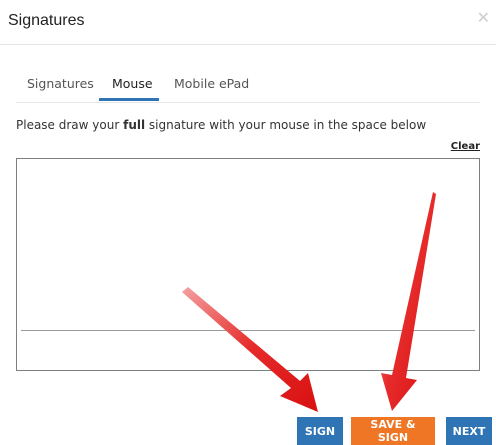  Describe the element at coordinates (60, 83) in the screenshot. I see `tab-signatures: Signatures` at that location.